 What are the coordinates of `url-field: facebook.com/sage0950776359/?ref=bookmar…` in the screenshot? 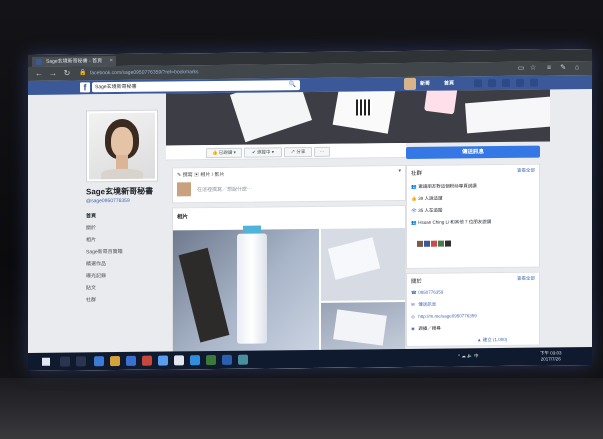 It's located at (270, 72).